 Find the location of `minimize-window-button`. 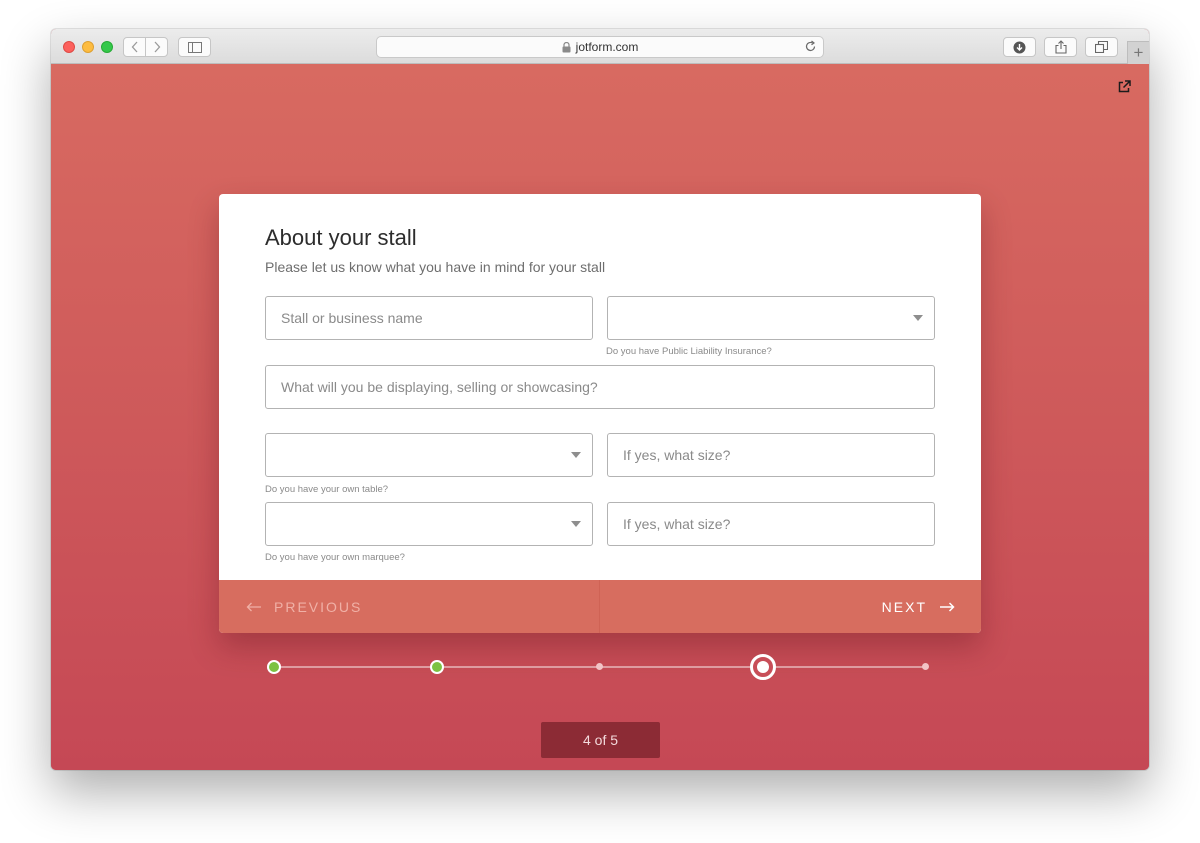

minimize-window-button is located at coordinates (88, 47).